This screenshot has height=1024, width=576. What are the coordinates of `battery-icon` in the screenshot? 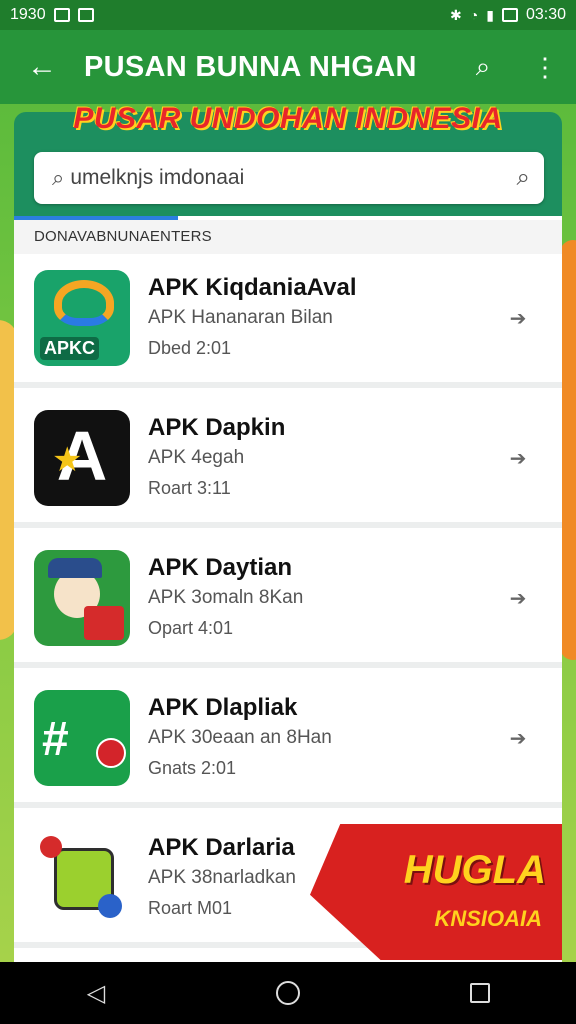 It's located at (509, 15).